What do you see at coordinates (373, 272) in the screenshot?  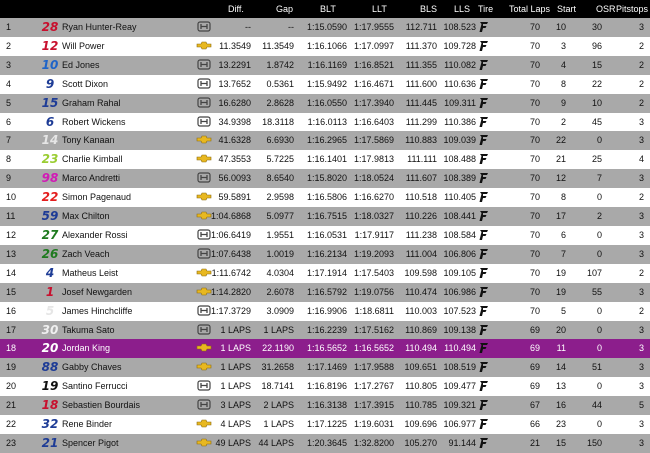 I see `llt-cell: 1:17.5403` at bounding box center [373, 272].